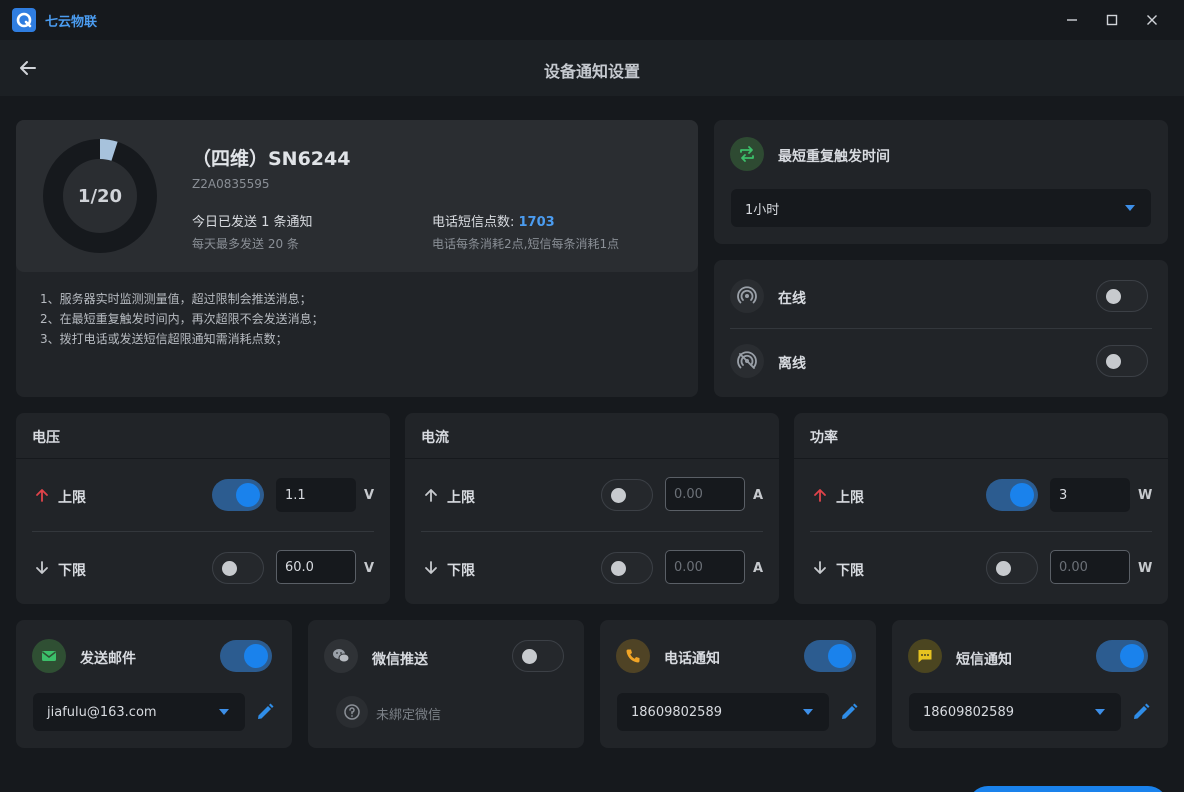 This screenshot has width=1184, height=792. What do you see at coordinates (591, 71) in the screenshot?
I see `page-title: 设备通知设置` at bounding box center [591, 71].